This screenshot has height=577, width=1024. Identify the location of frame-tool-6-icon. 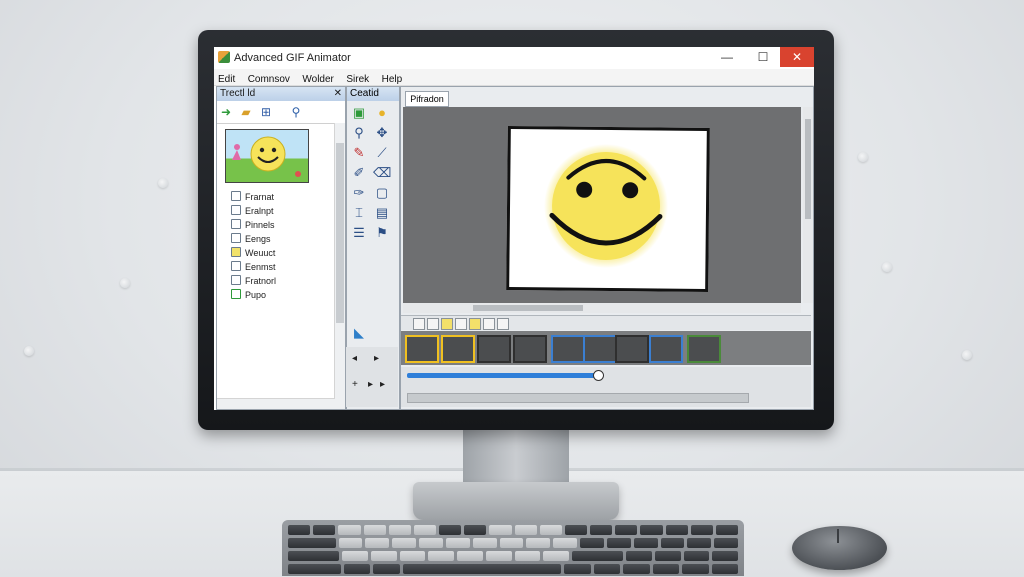
(489, 324).